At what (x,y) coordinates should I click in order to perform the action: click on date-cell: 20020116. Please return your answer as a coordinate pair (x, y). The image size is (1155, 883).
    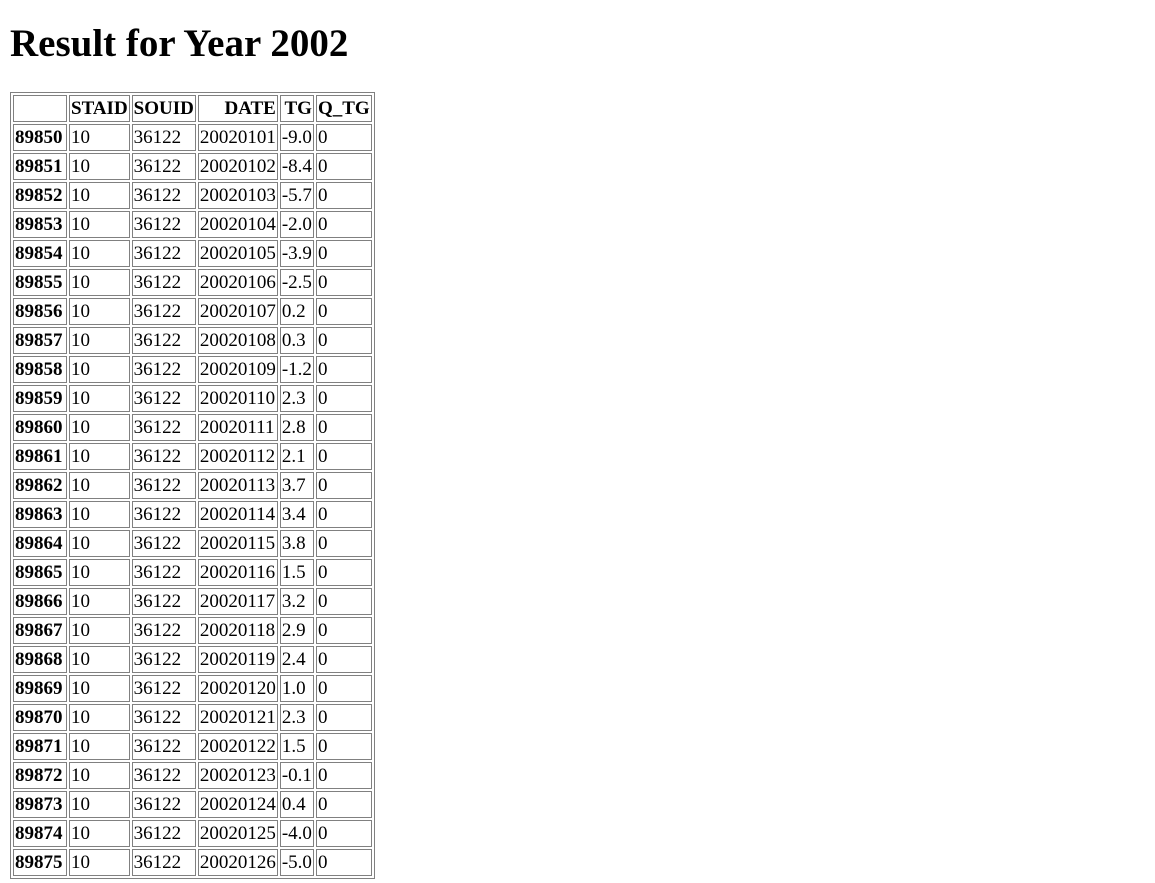
    Looking at the image, I should click on (237, 572).